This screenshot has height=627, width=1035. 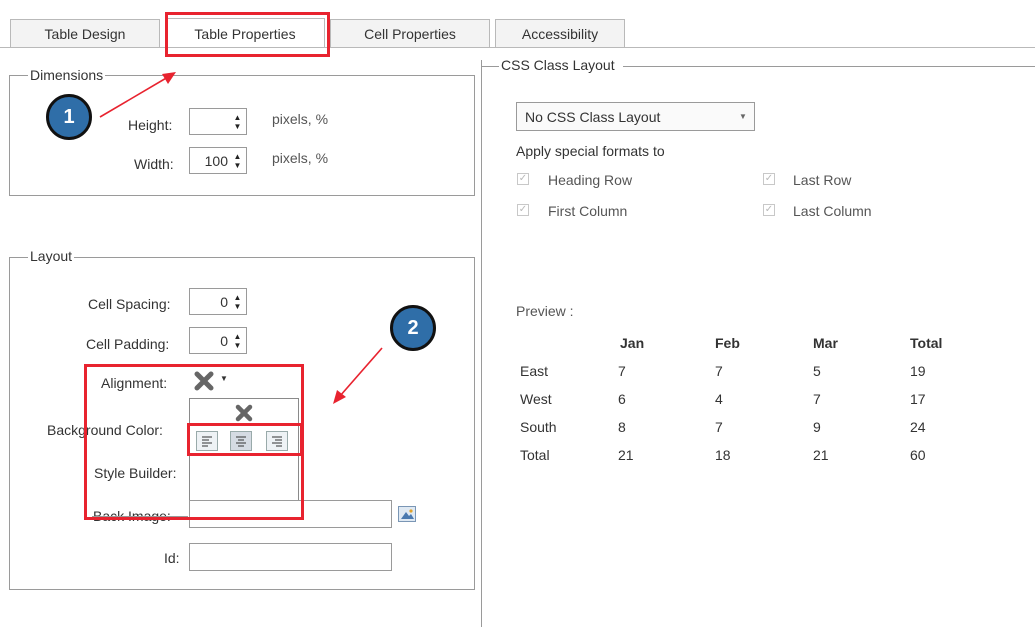 What do you see at coordinates (825, 343) in the screenshot?
I see `preview-header-cell: Mar` at bounding box center [825, 343].